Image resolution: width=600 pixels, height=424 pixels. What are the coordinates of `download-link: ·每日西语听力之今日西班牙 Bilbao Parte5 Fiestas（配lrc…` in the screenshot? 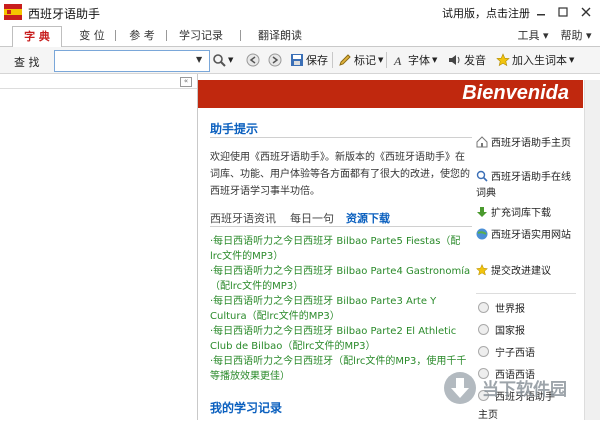 It's located at (341, 249).